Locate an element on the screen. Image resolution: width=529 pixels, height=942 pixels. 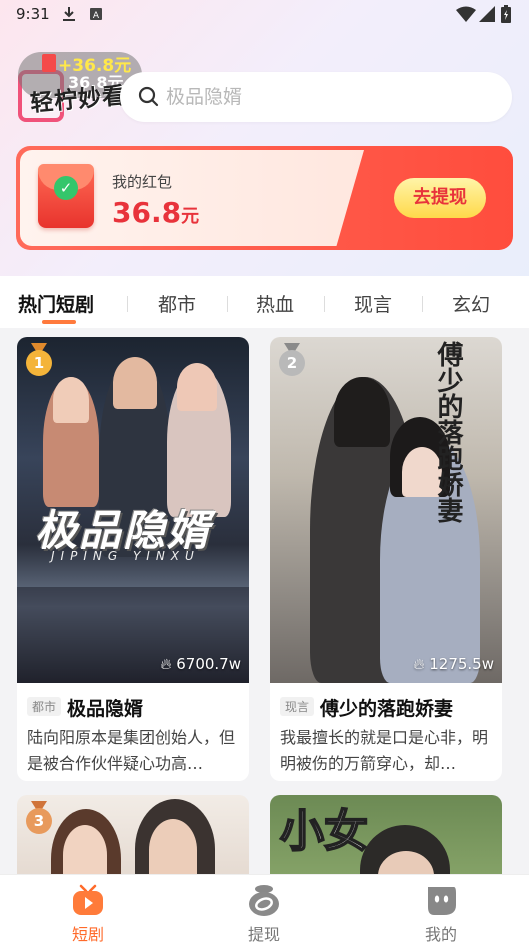
search-input is located at coordinates (326, 97).